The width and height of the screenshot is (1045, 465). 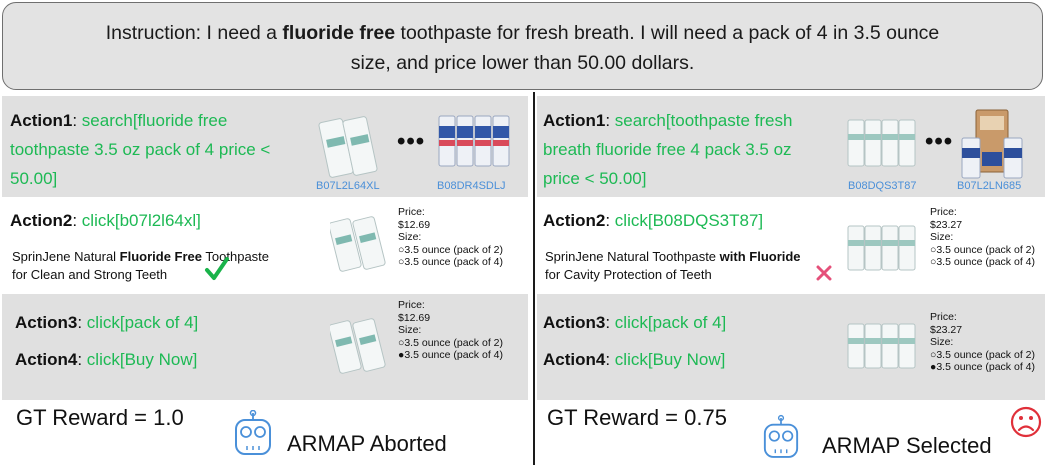 What do you see at coordinates (574, 120) in the screenshot?
I see `right-action1-label: Action1` at bounding box center [574, 120].